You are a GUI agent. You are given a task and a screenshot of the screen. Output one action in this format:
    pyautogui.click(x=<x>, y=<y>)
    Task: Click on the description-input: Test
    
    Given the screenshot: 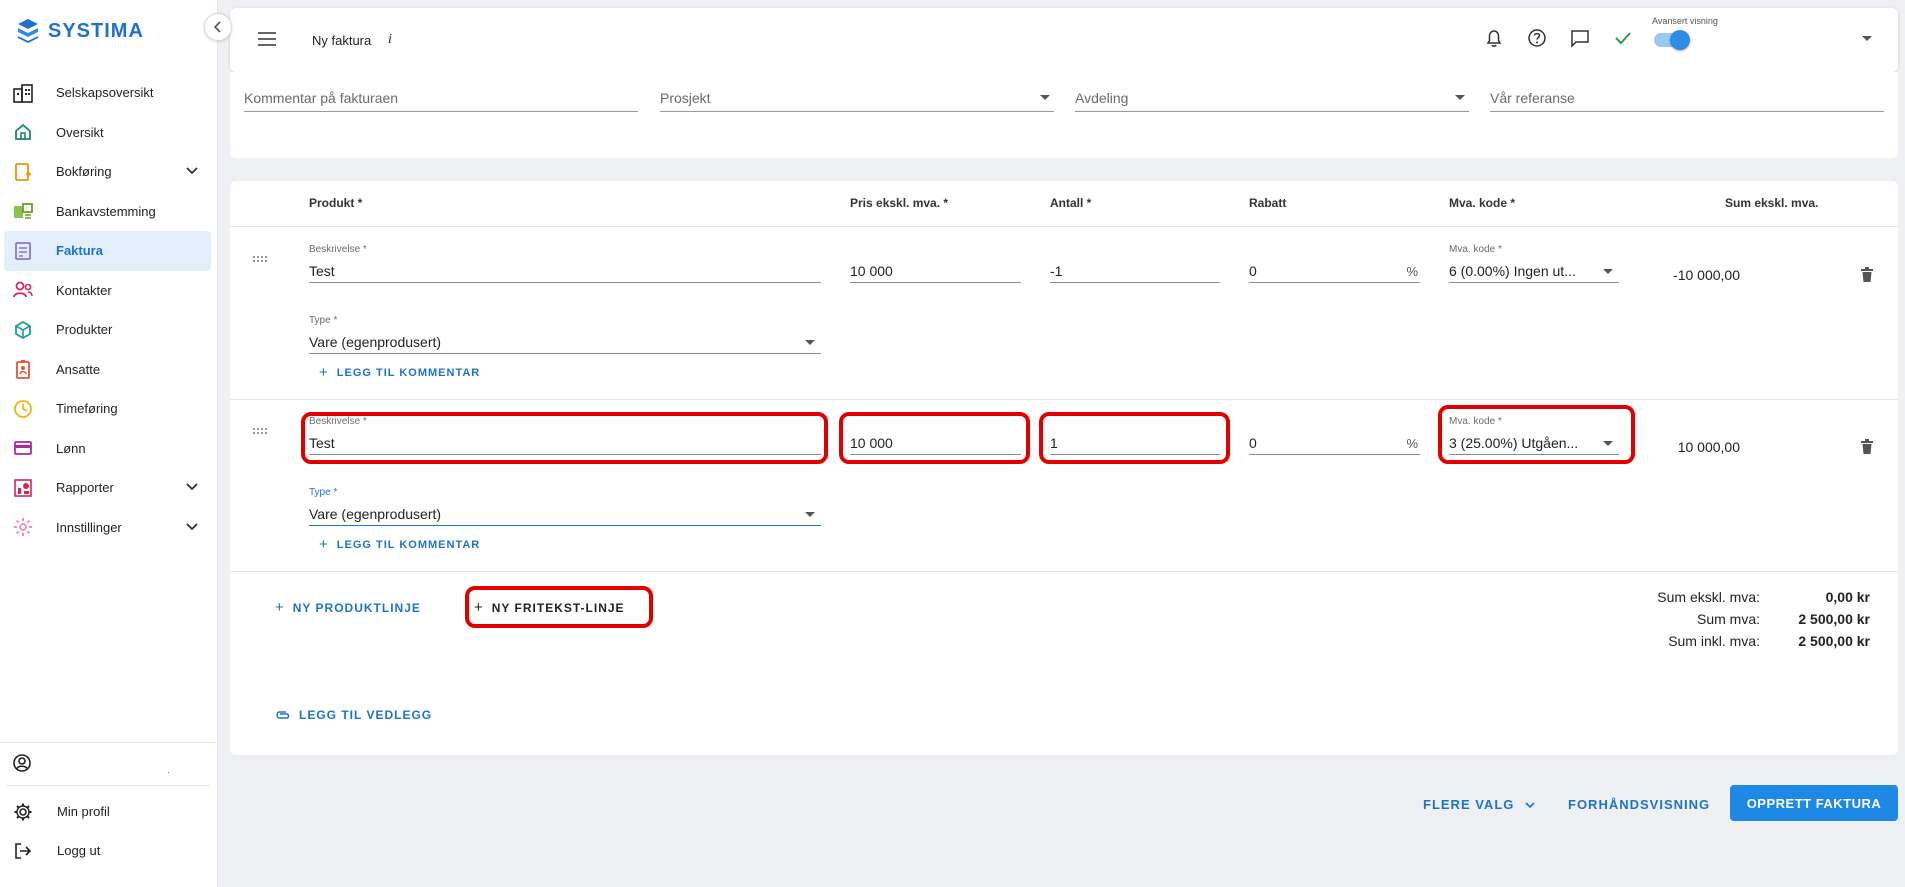 What is the action you would take?
    pyautogui.click(x=565, y=272)
    